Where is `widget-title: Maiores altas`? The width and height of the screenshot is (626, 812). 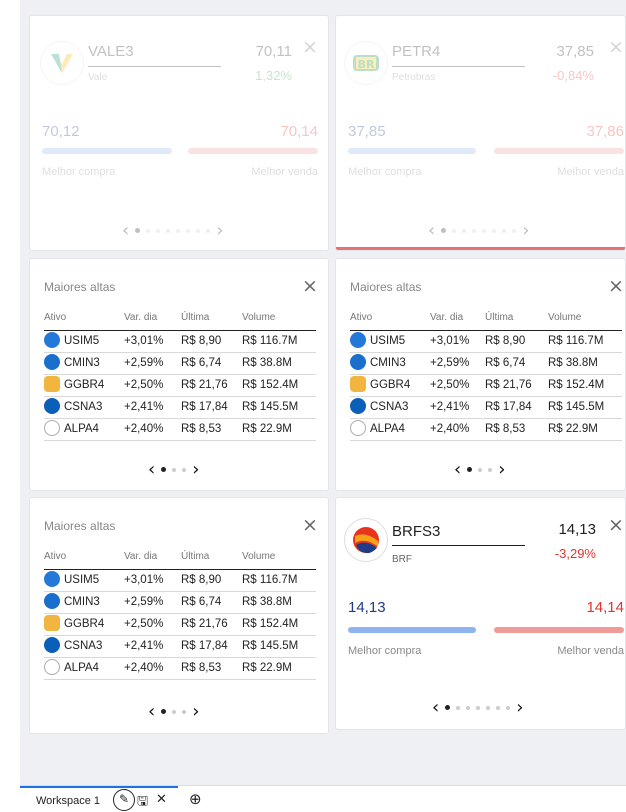
widget-title: Maiores altas is located at coordinates (386, 287).